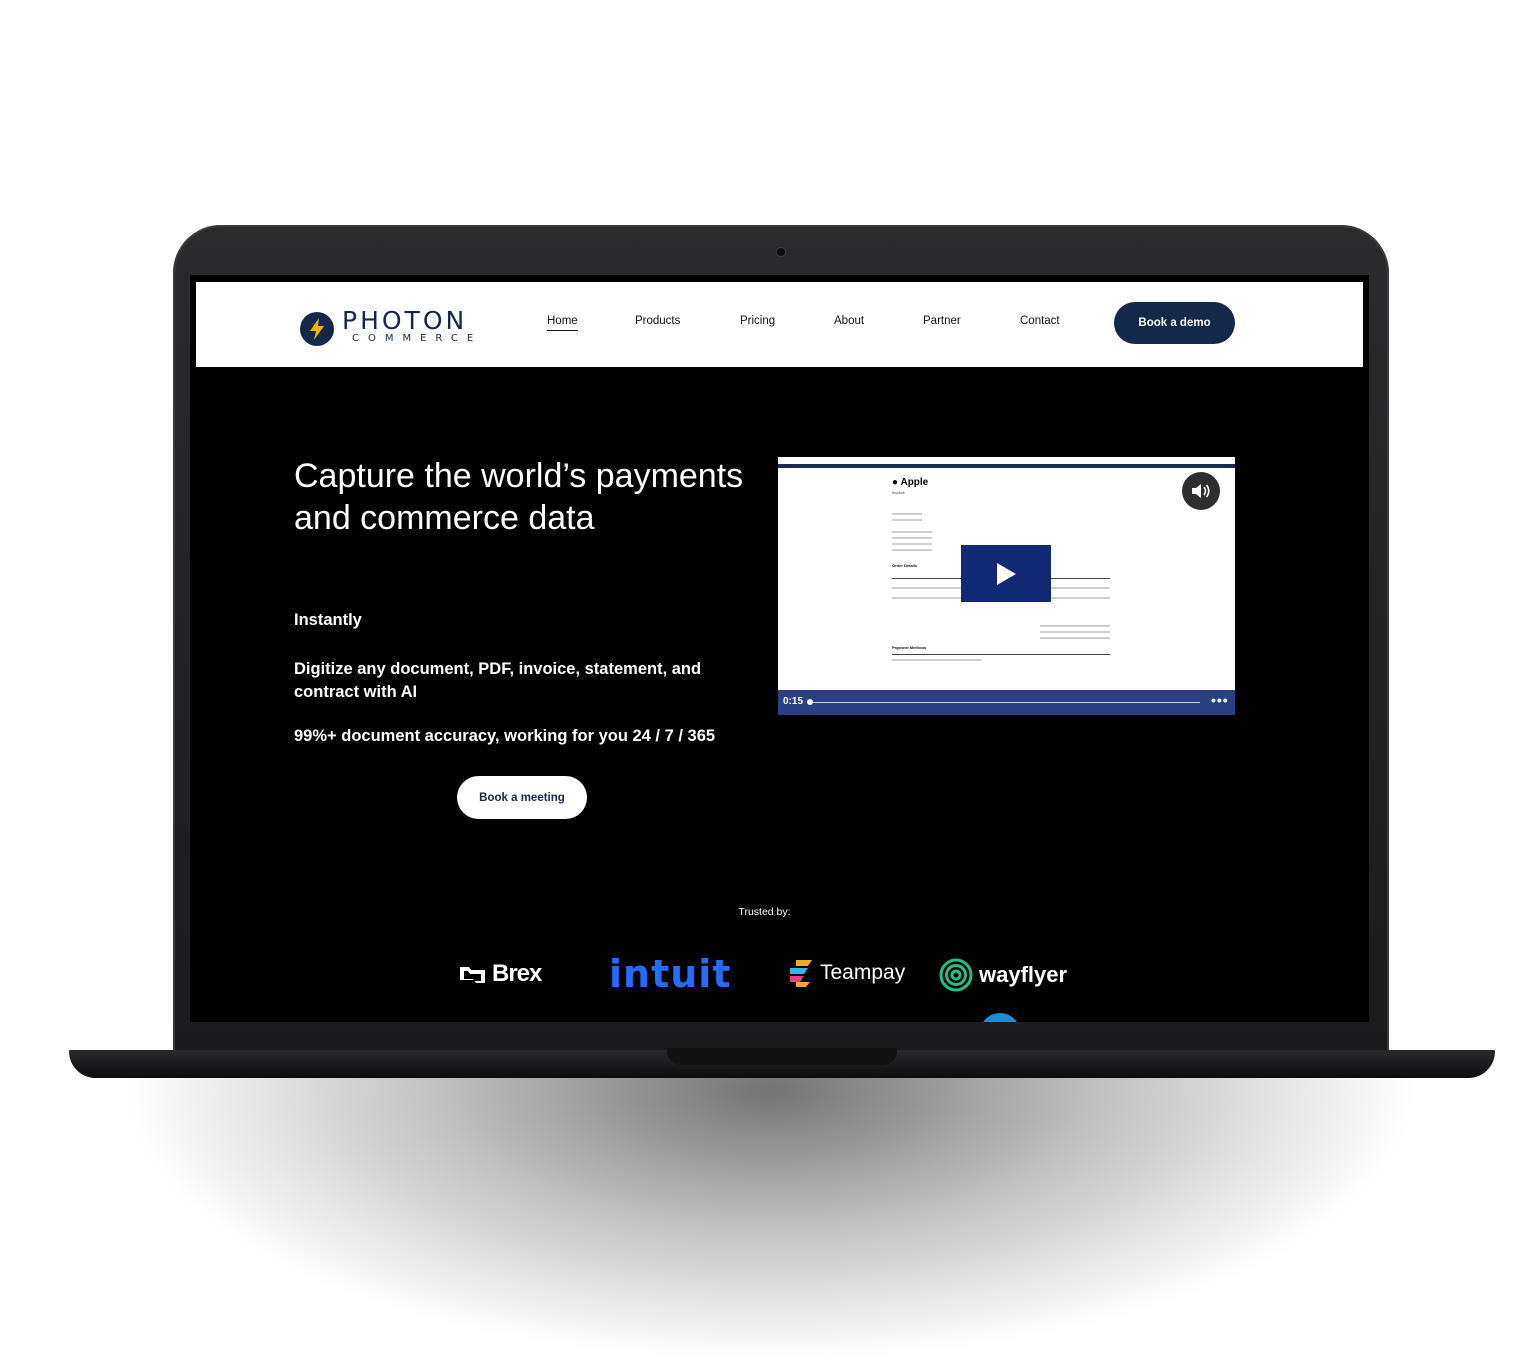  I want to click on teampay-logo: Teampay, so click(845, 973).